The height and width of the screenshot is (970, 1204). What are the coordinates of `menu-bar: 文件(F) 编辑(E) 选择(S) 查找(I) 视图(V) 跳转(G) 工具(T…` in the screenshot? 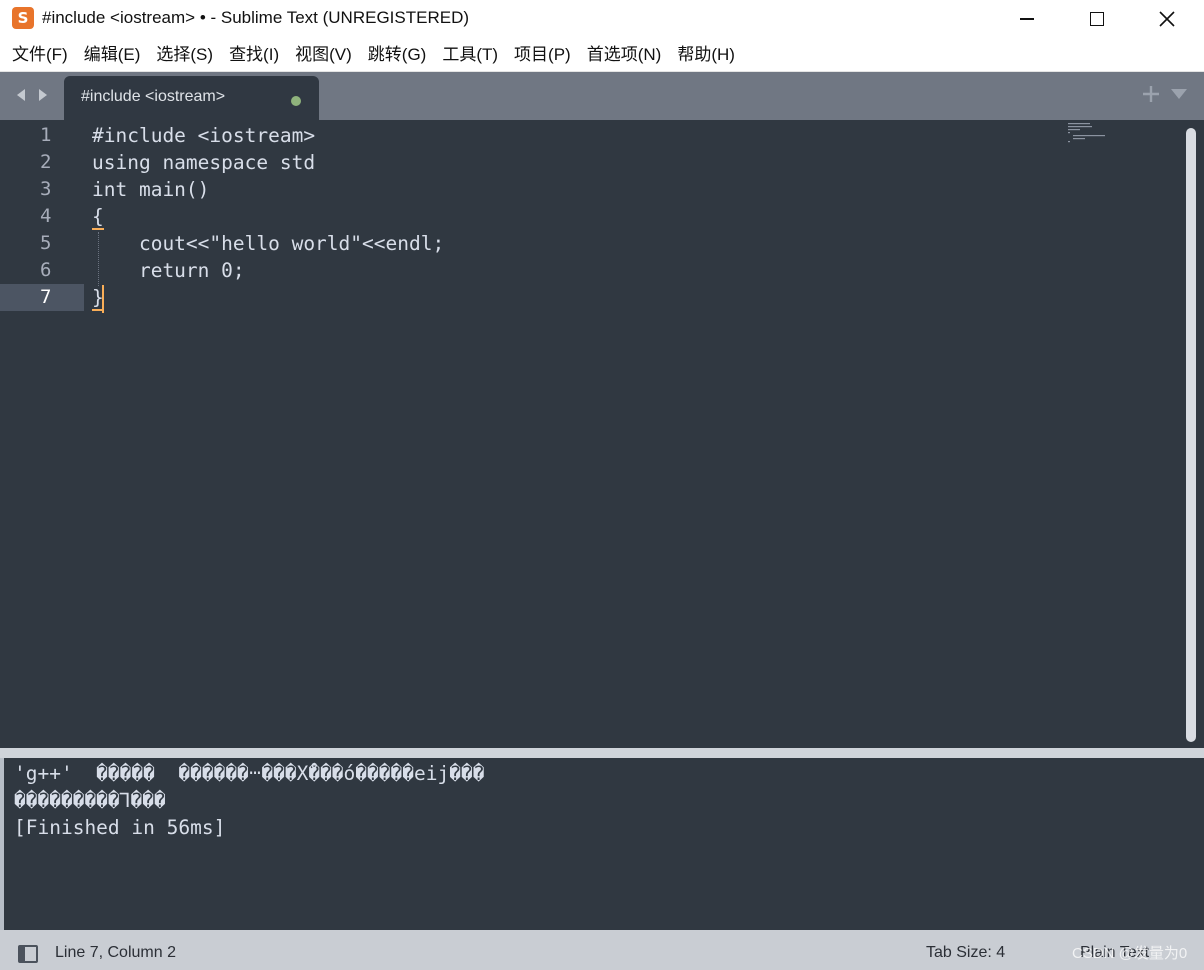 It's located at (602, 55).